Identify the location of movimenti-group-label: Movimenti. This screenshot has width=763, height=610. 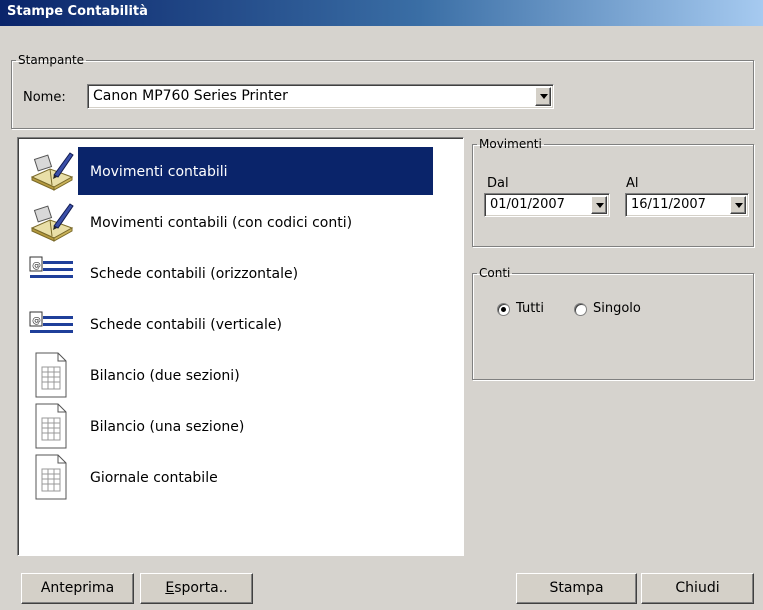
(510, 144).